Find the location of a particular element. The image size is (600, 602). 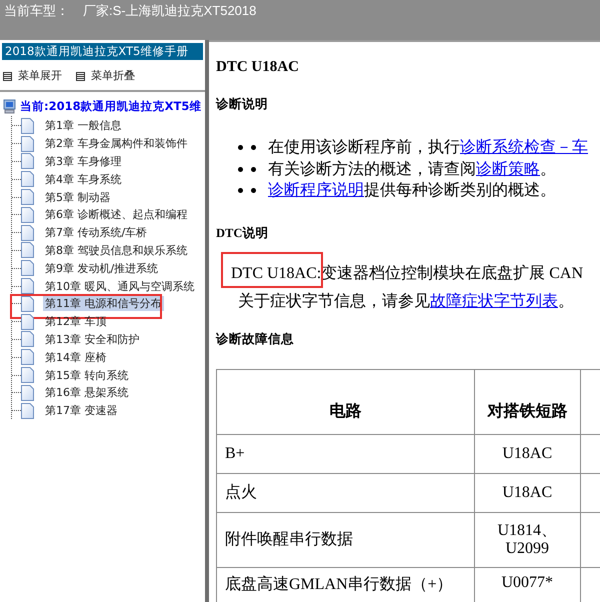

chapter-item: 第11章 电源和信号分布 is located at coordinates (103, 304).